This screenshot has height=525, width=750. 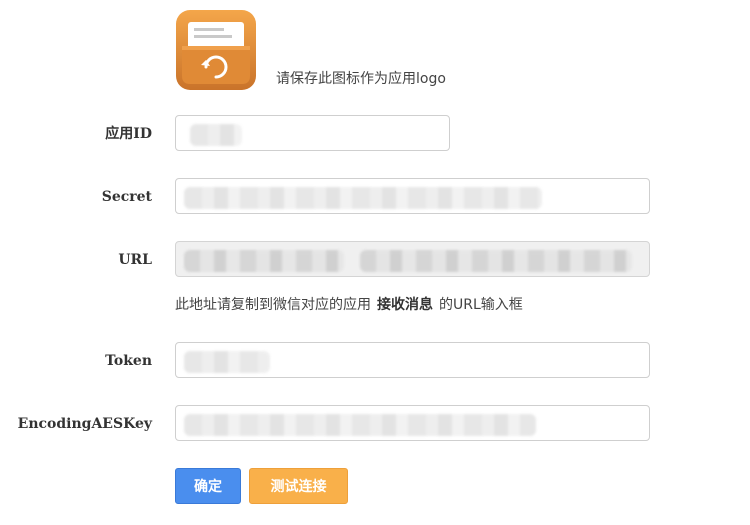 What do you see at coordinates (208, 486) in the screenshot?
I see `confirm-button: 确定` at bounding box center [208, 486].